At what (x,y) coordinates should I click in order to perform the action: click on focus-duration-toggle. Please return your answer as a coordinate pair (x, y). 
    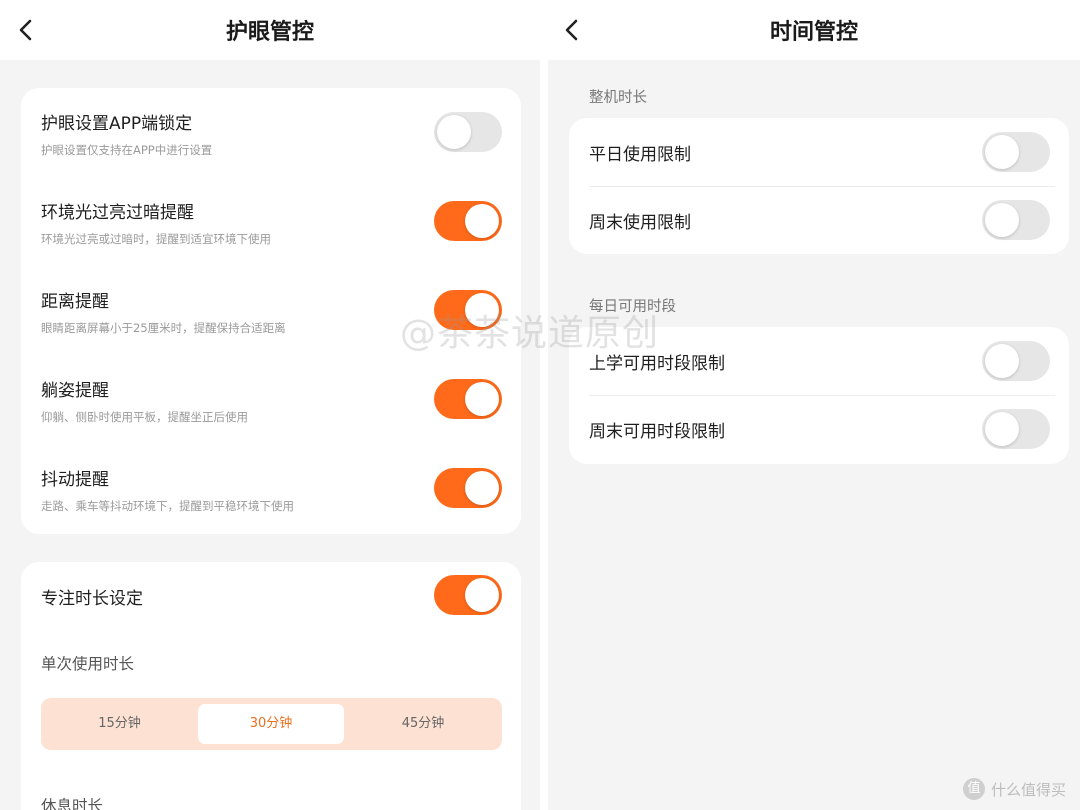
    Looking at the image, I should click on (468, 595).